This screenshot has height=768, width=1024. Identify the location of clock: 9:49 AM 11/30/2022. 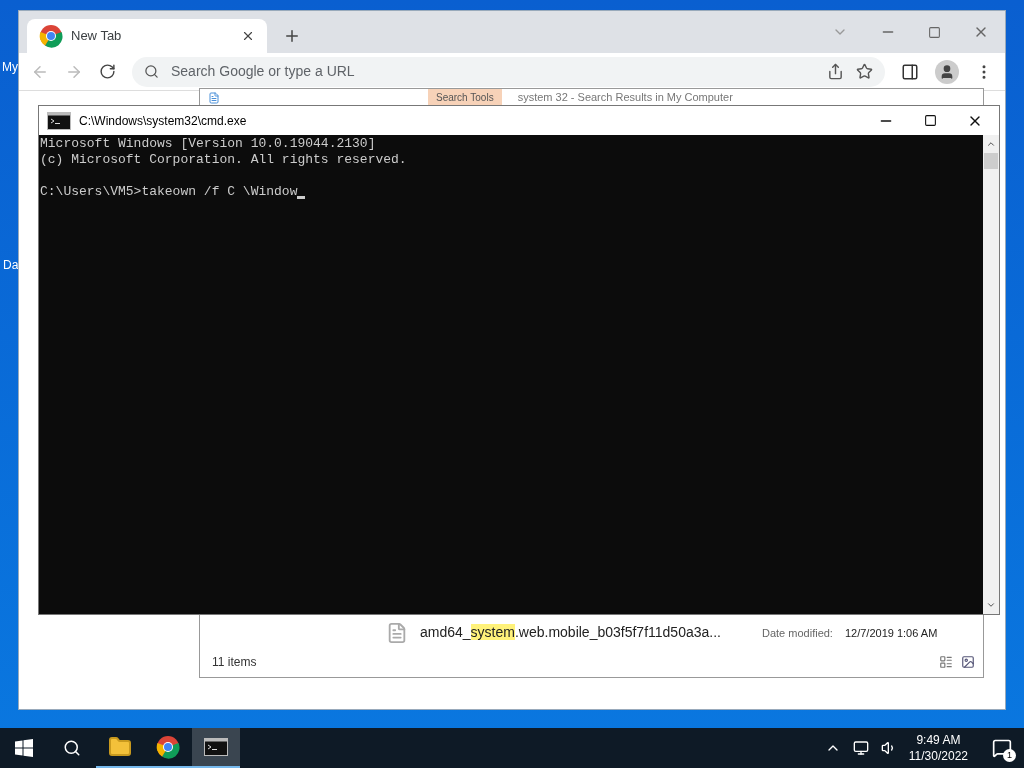
(938, 748).